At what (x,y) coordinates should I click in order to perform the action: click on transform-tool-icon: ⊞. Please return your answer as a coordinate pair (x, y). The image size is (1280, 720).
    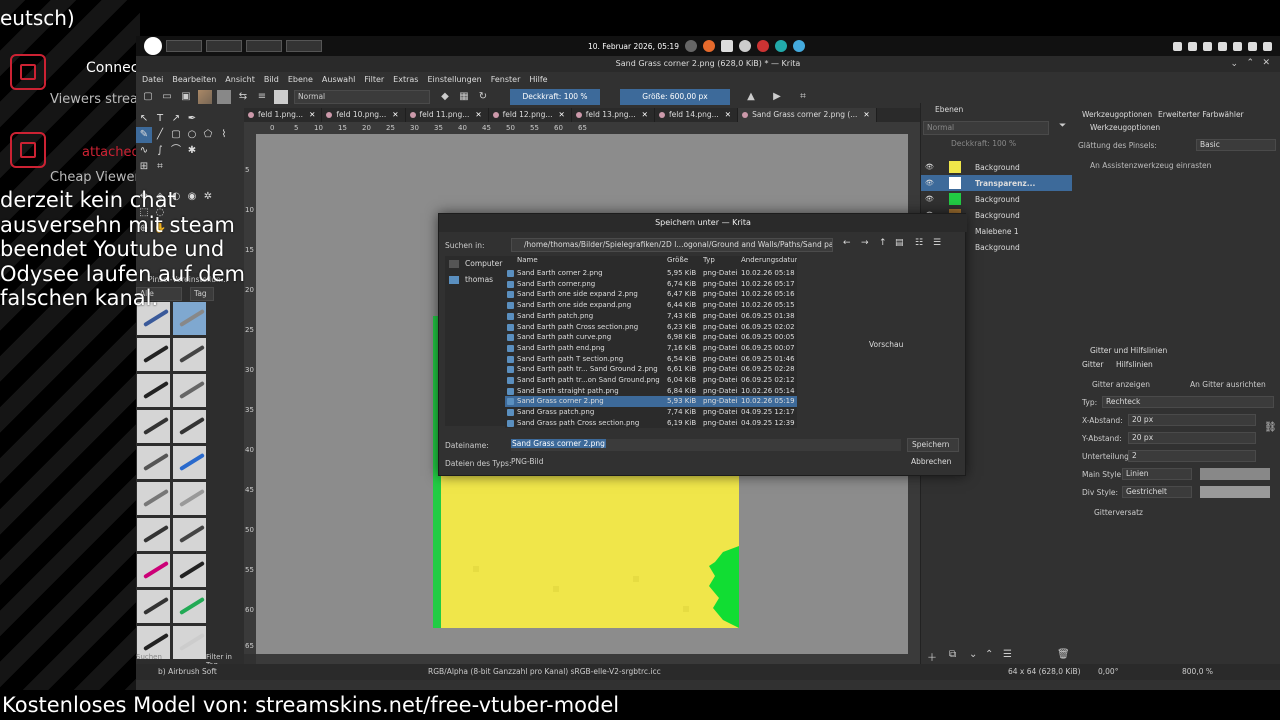
    Looking at the image, I should click on (144, 167).